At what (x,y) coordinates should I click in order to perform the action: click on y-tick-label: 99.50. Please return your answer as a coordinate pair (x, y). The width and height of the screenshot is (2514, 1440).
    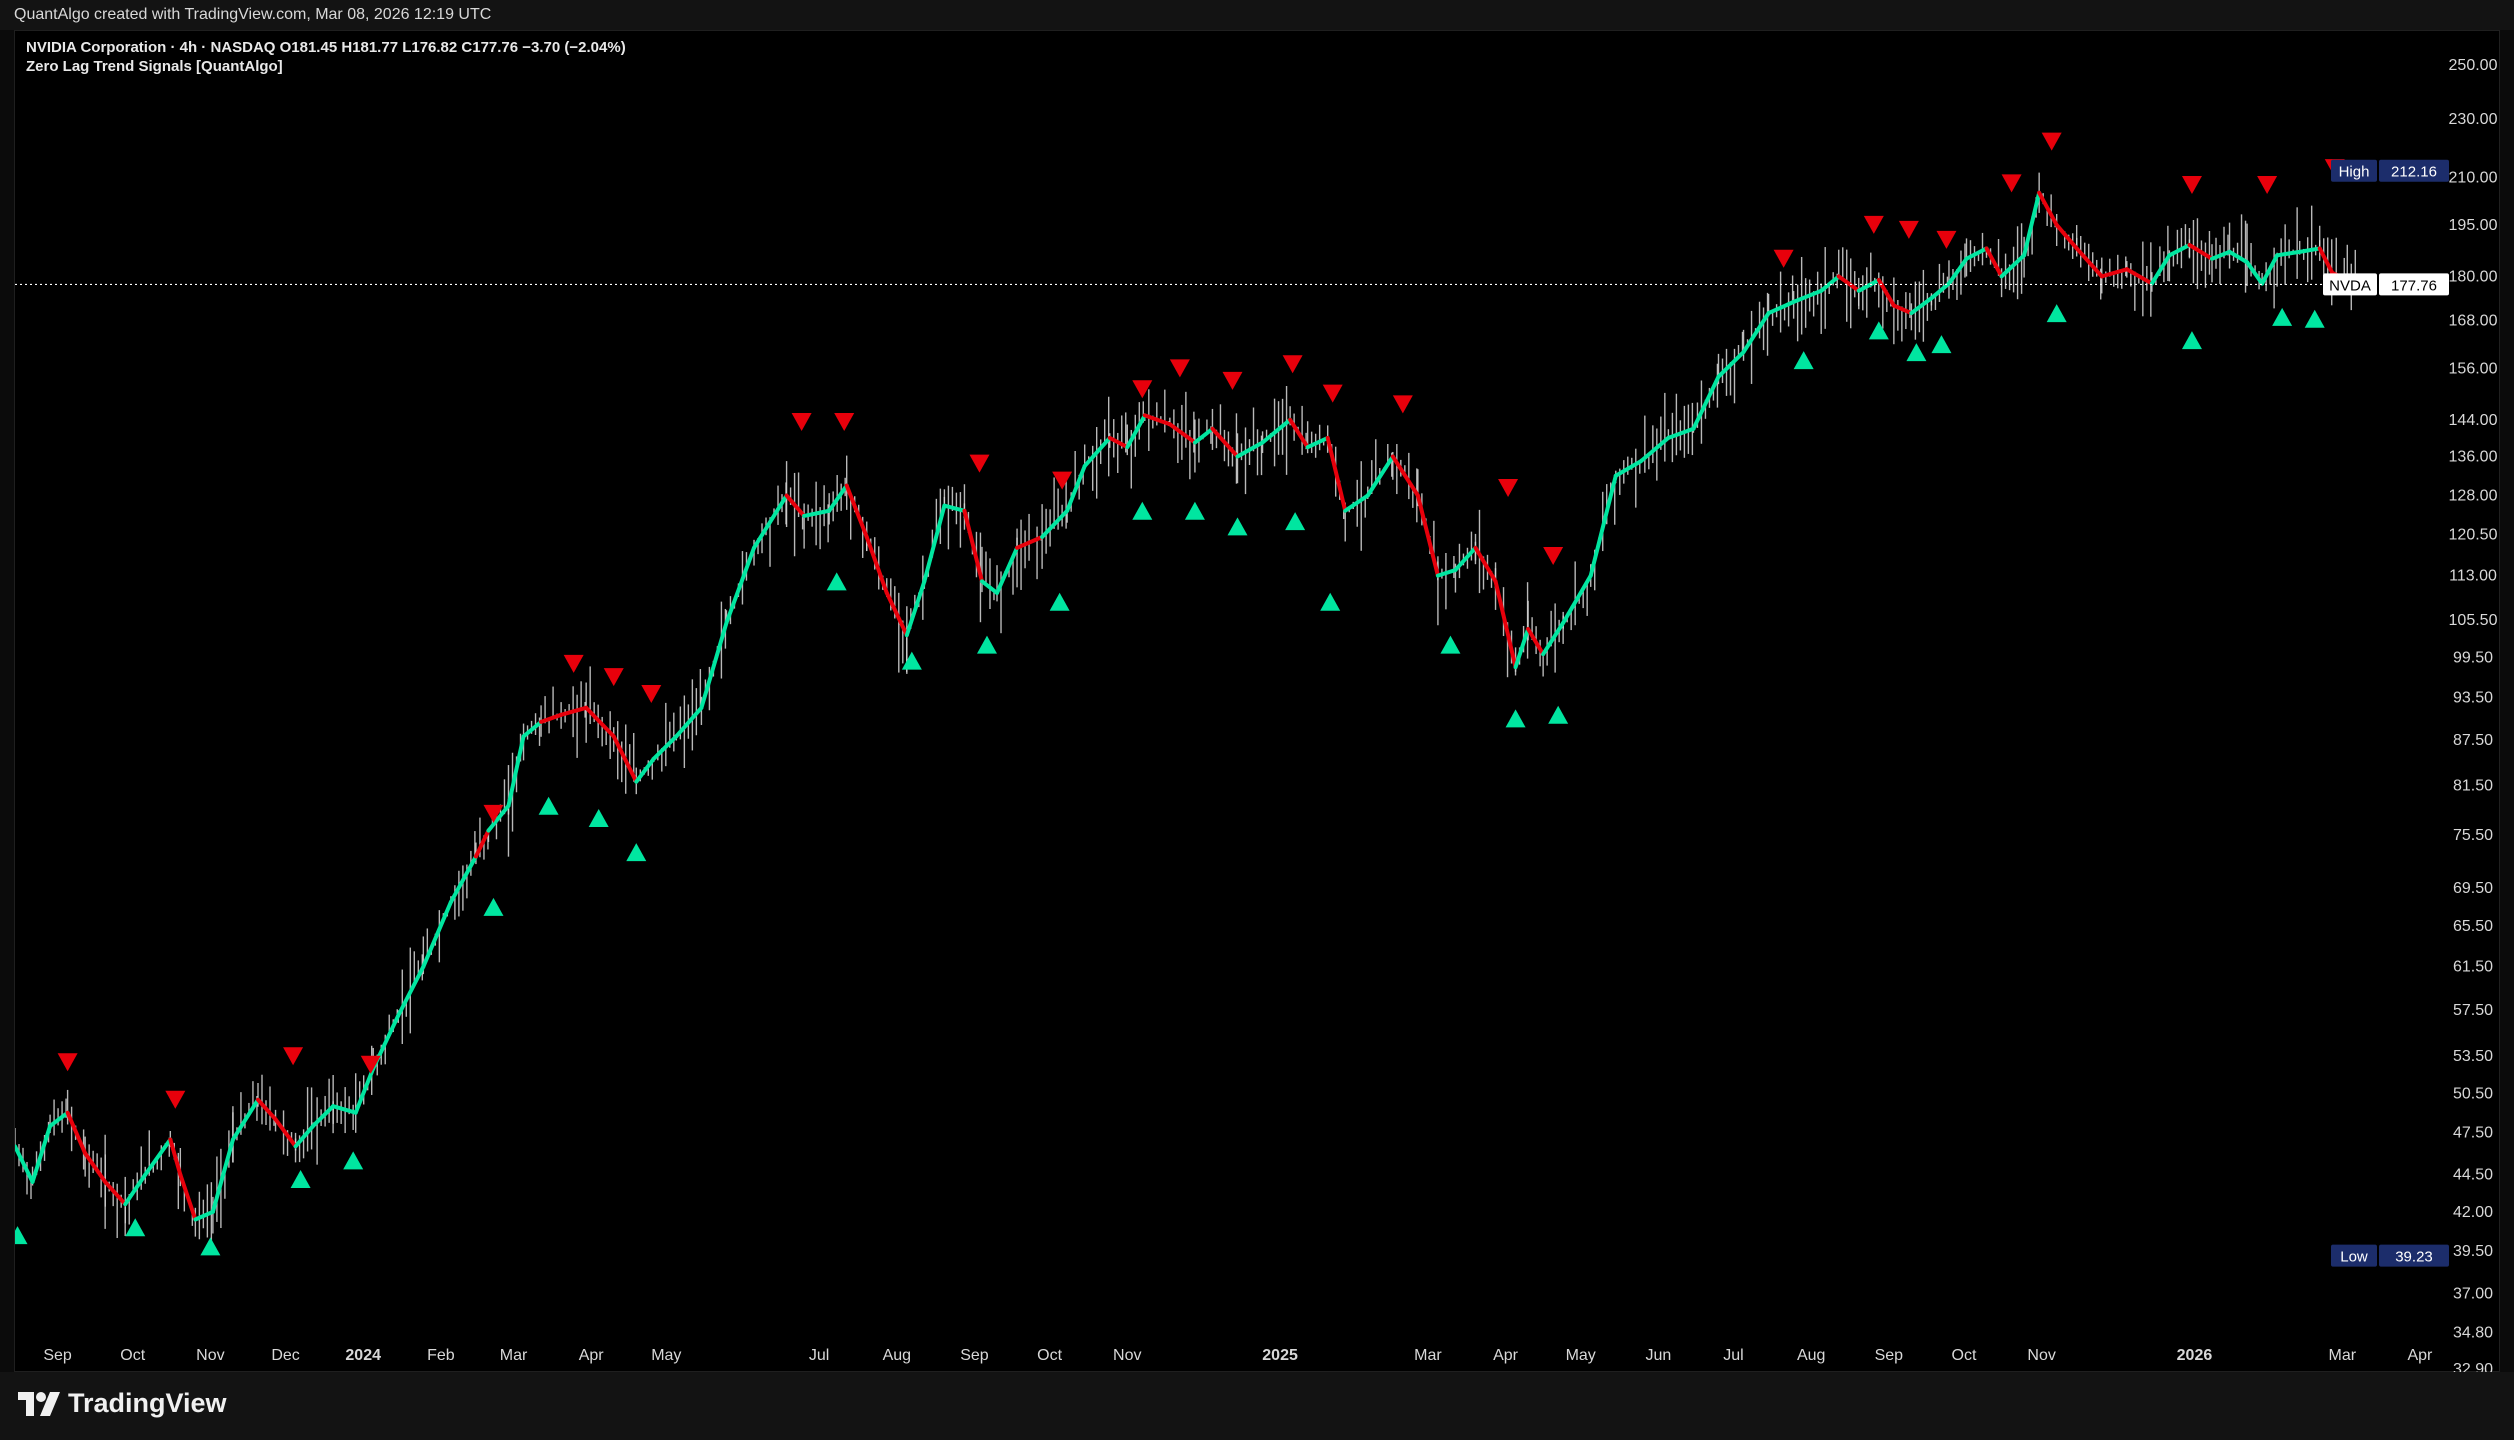
    Looking at the image, I should click on (2473, 657).